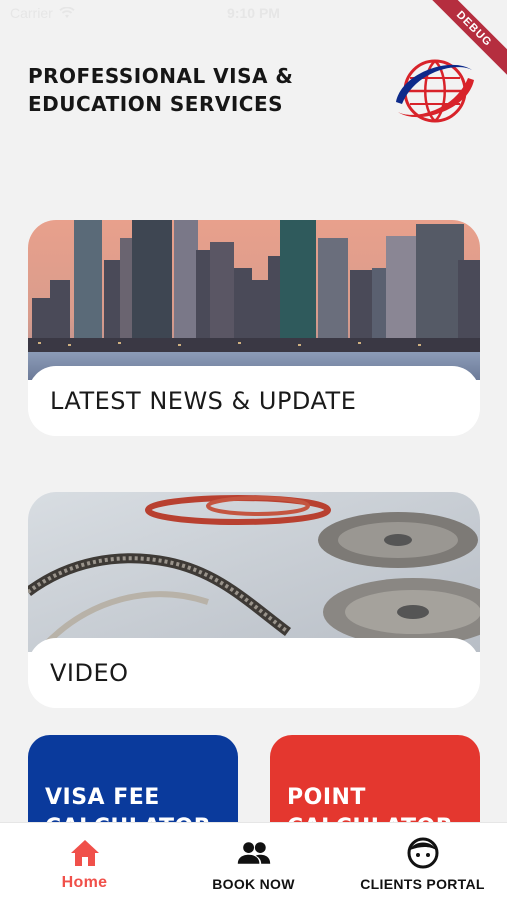  Describe the element at coordinates (85, 853) in the screenshot. I see `home-icon` at that location.